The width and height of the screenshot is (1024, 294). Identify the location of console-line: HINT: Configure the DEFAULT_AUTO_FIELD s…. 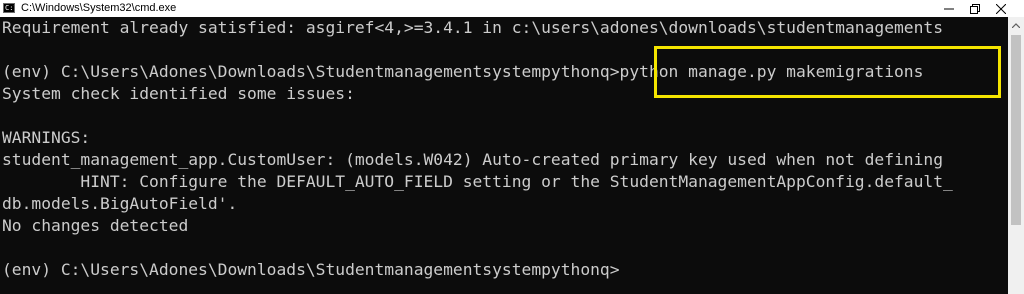
(477, 181).